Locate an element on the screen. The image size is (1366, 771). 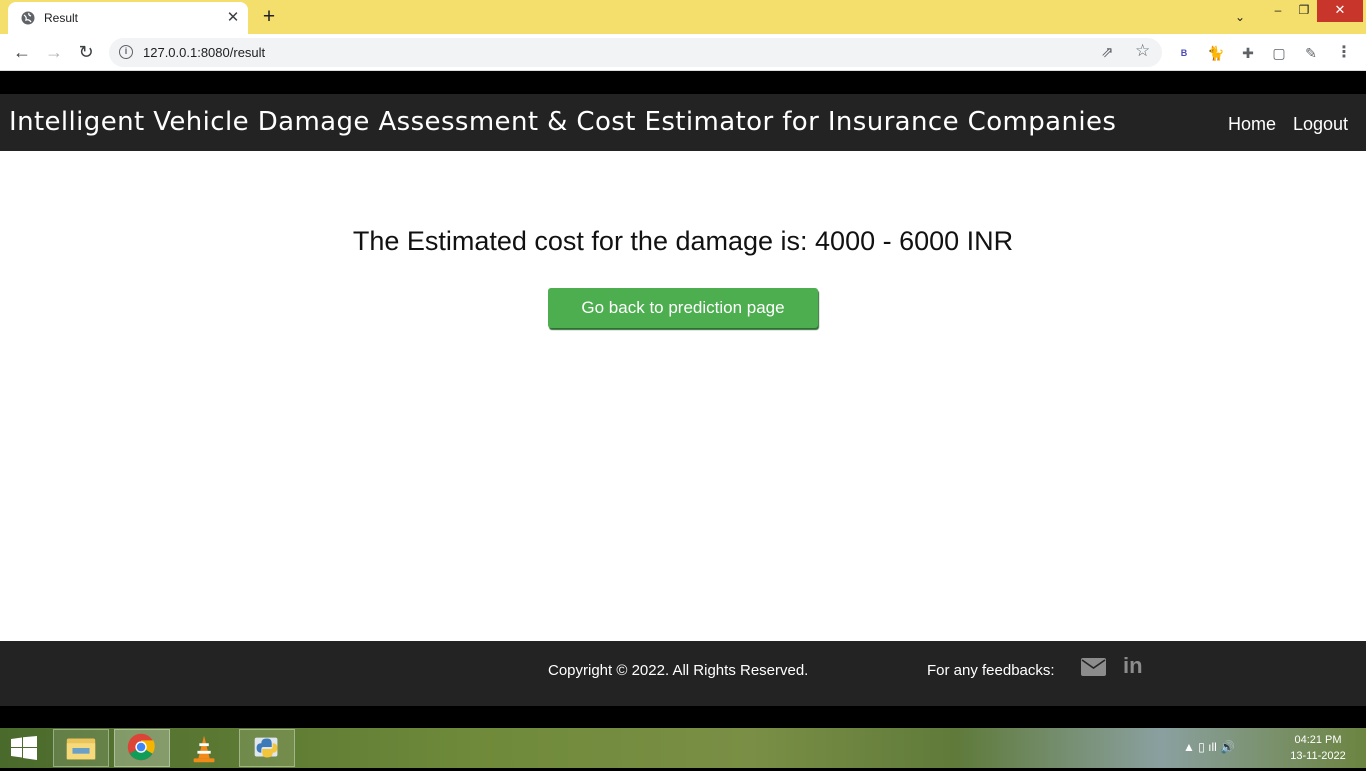
profile-avatar-icon: ✎ is located at coordinates (1311, 53).